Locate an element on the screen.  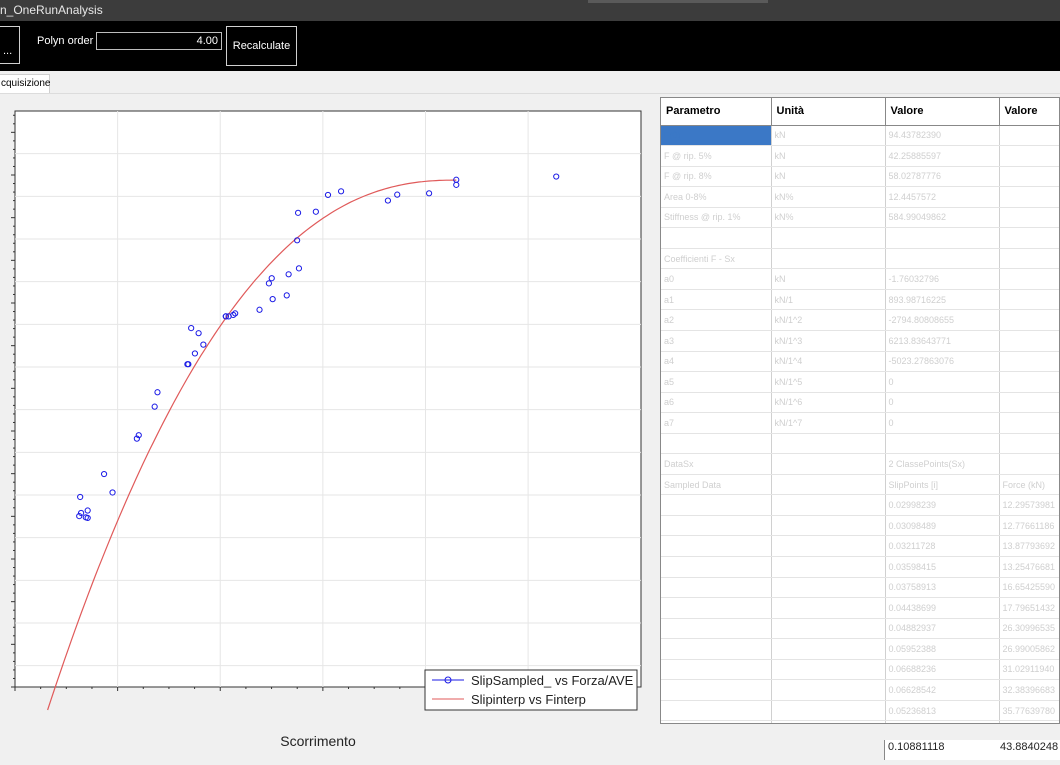
table-row: 0.06688236 31.02911940 is located at coordinates (860, 670).